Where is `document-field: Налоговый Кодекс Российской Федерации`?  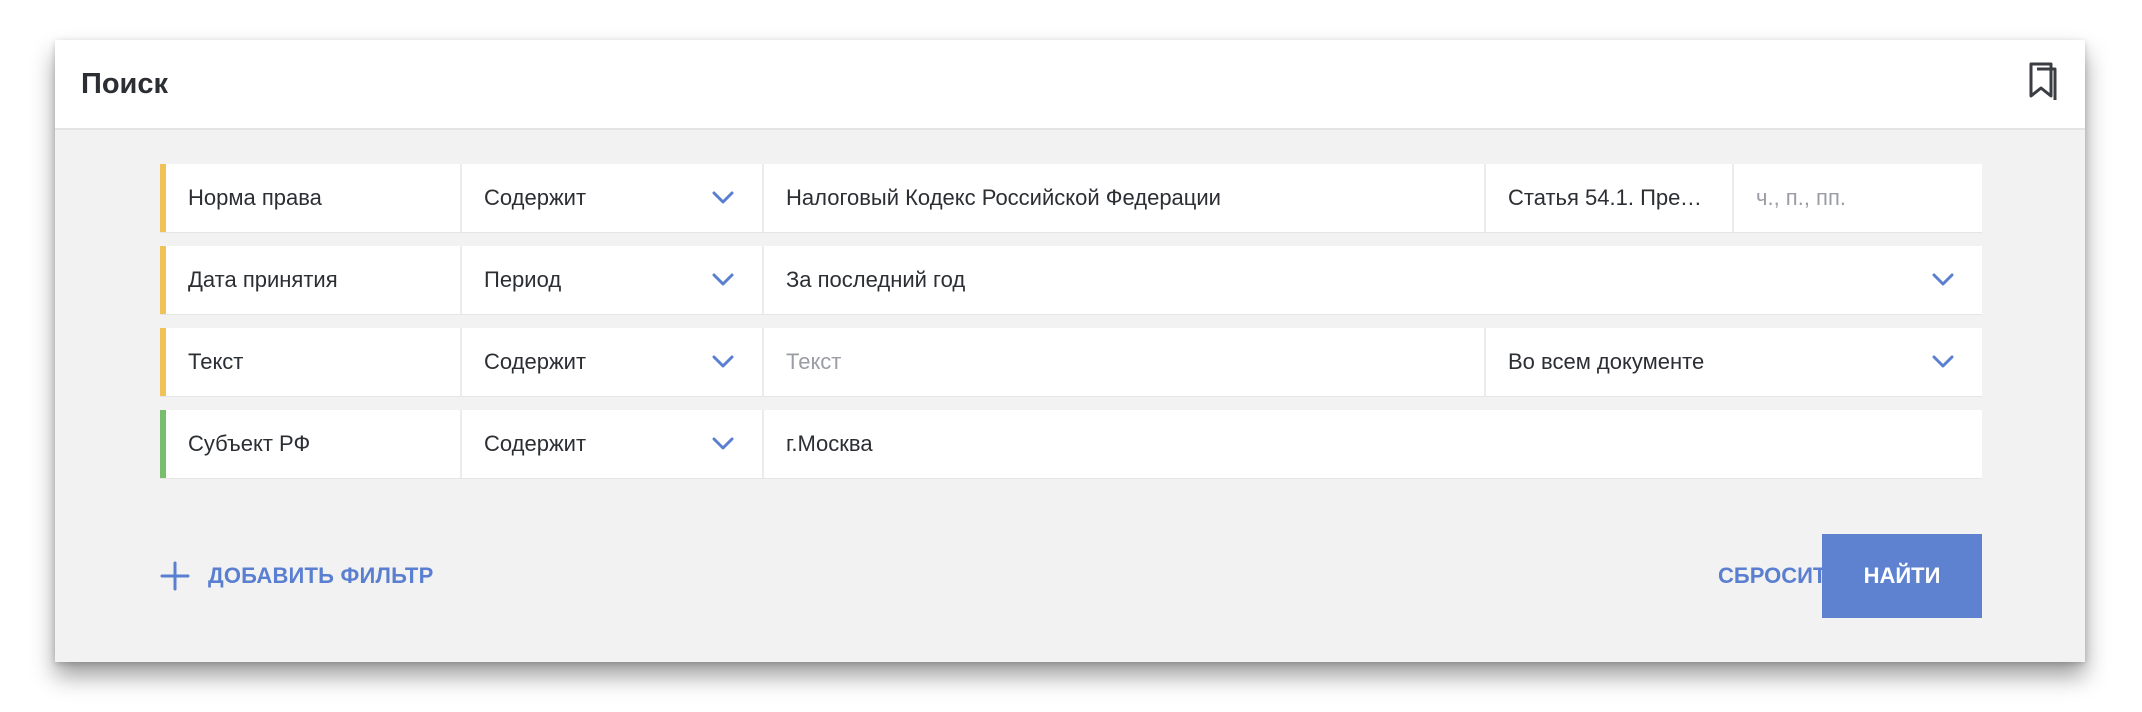
document-field: Налоговый Кодекс Российской Федерации is located at coordinates (1125, 198).